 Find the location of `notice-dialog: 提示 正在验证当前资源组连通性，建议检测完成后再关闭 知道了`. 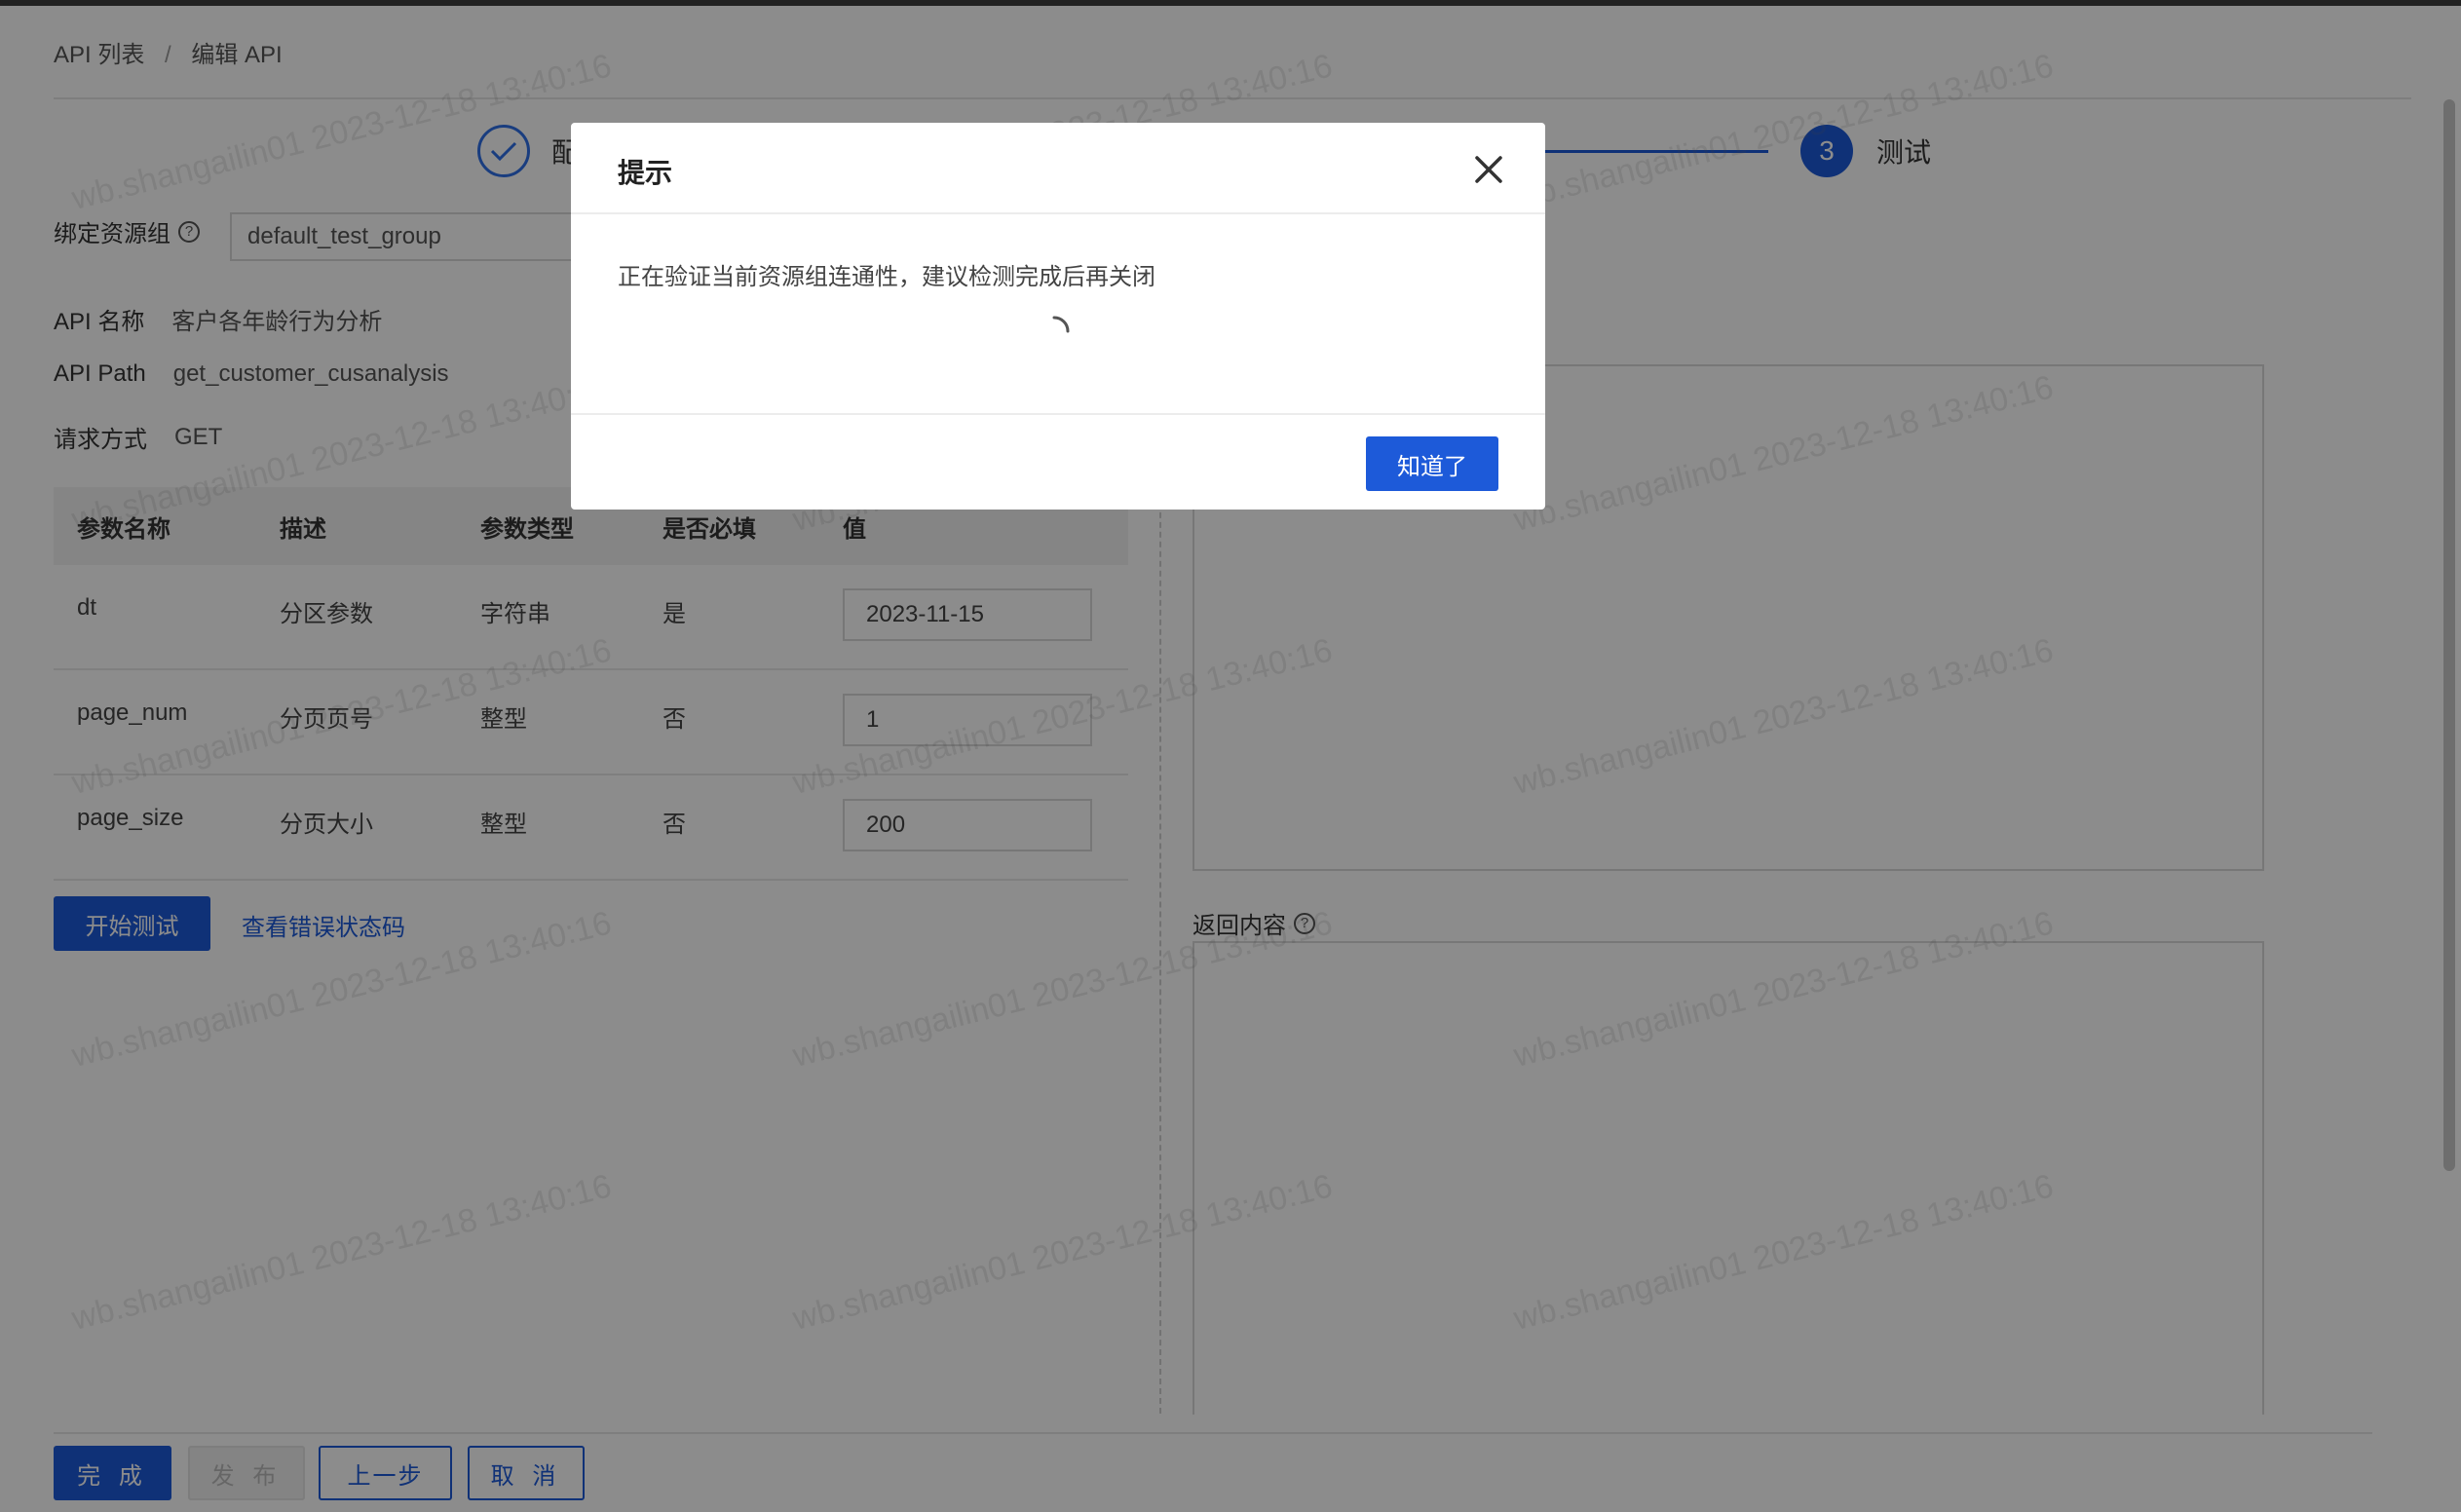

notice-dialog: 提示 正在验证当前资源组连通性，建议检测完成后再关闭 知道了 is located at coordinates (1058, 316).